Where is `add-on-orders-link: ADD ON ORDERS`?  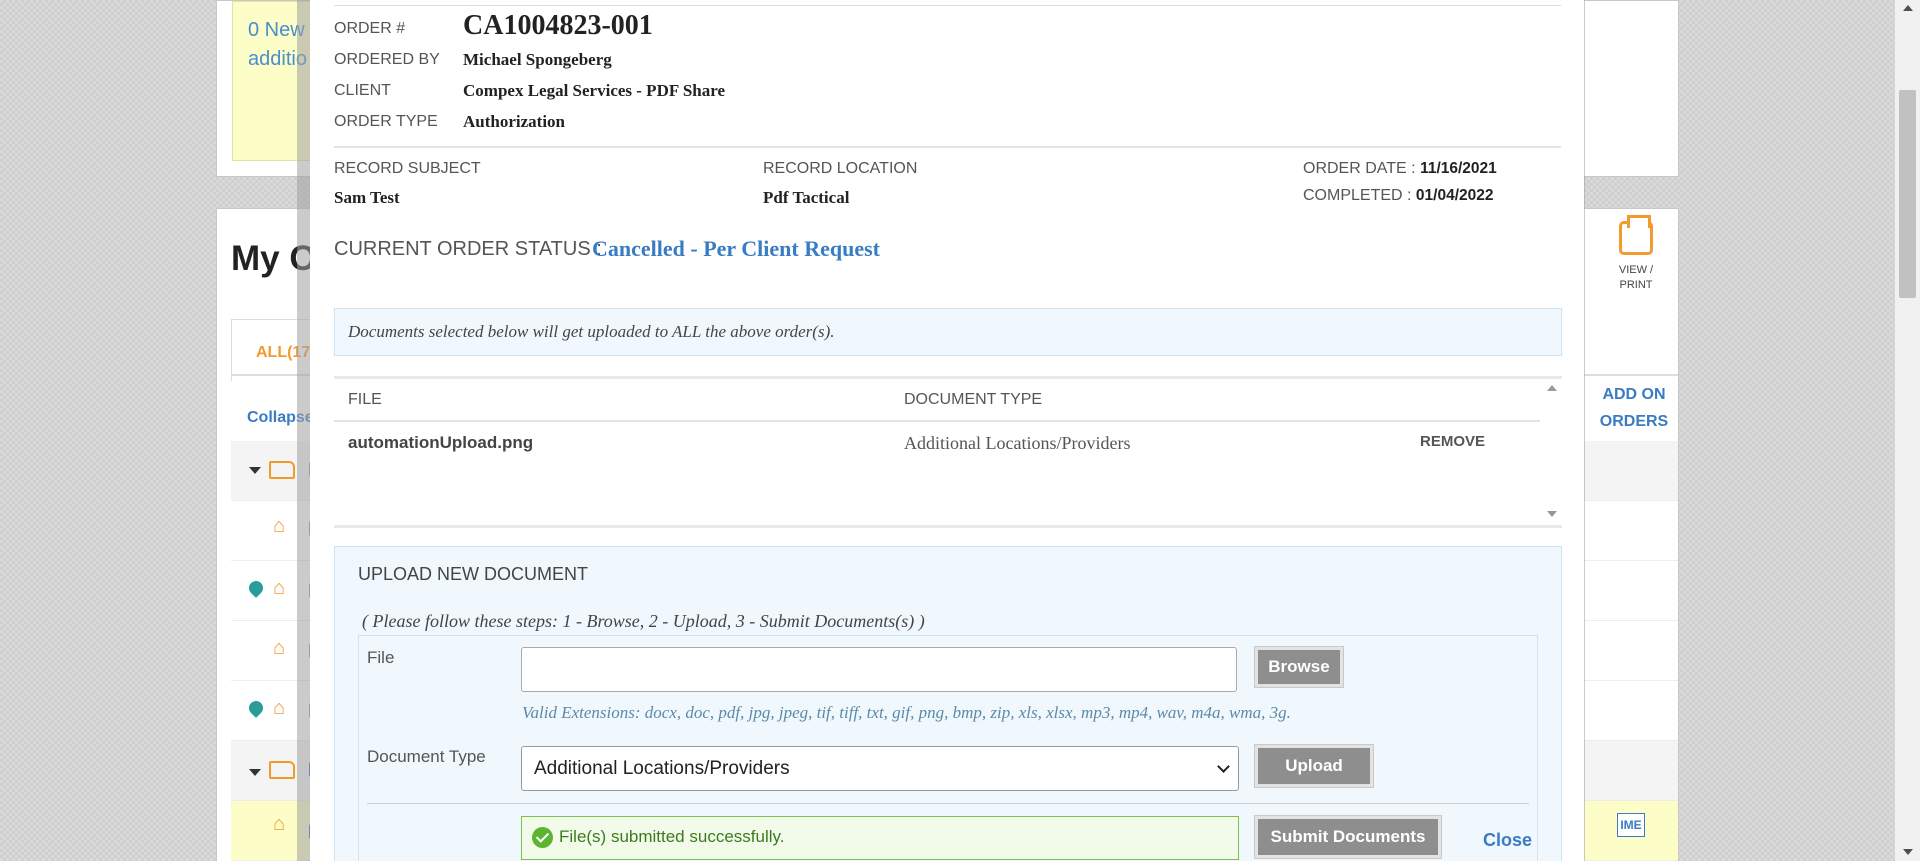
add-on-orders-link: ADD ON ORDERS is located at coordinates (1634, 408).